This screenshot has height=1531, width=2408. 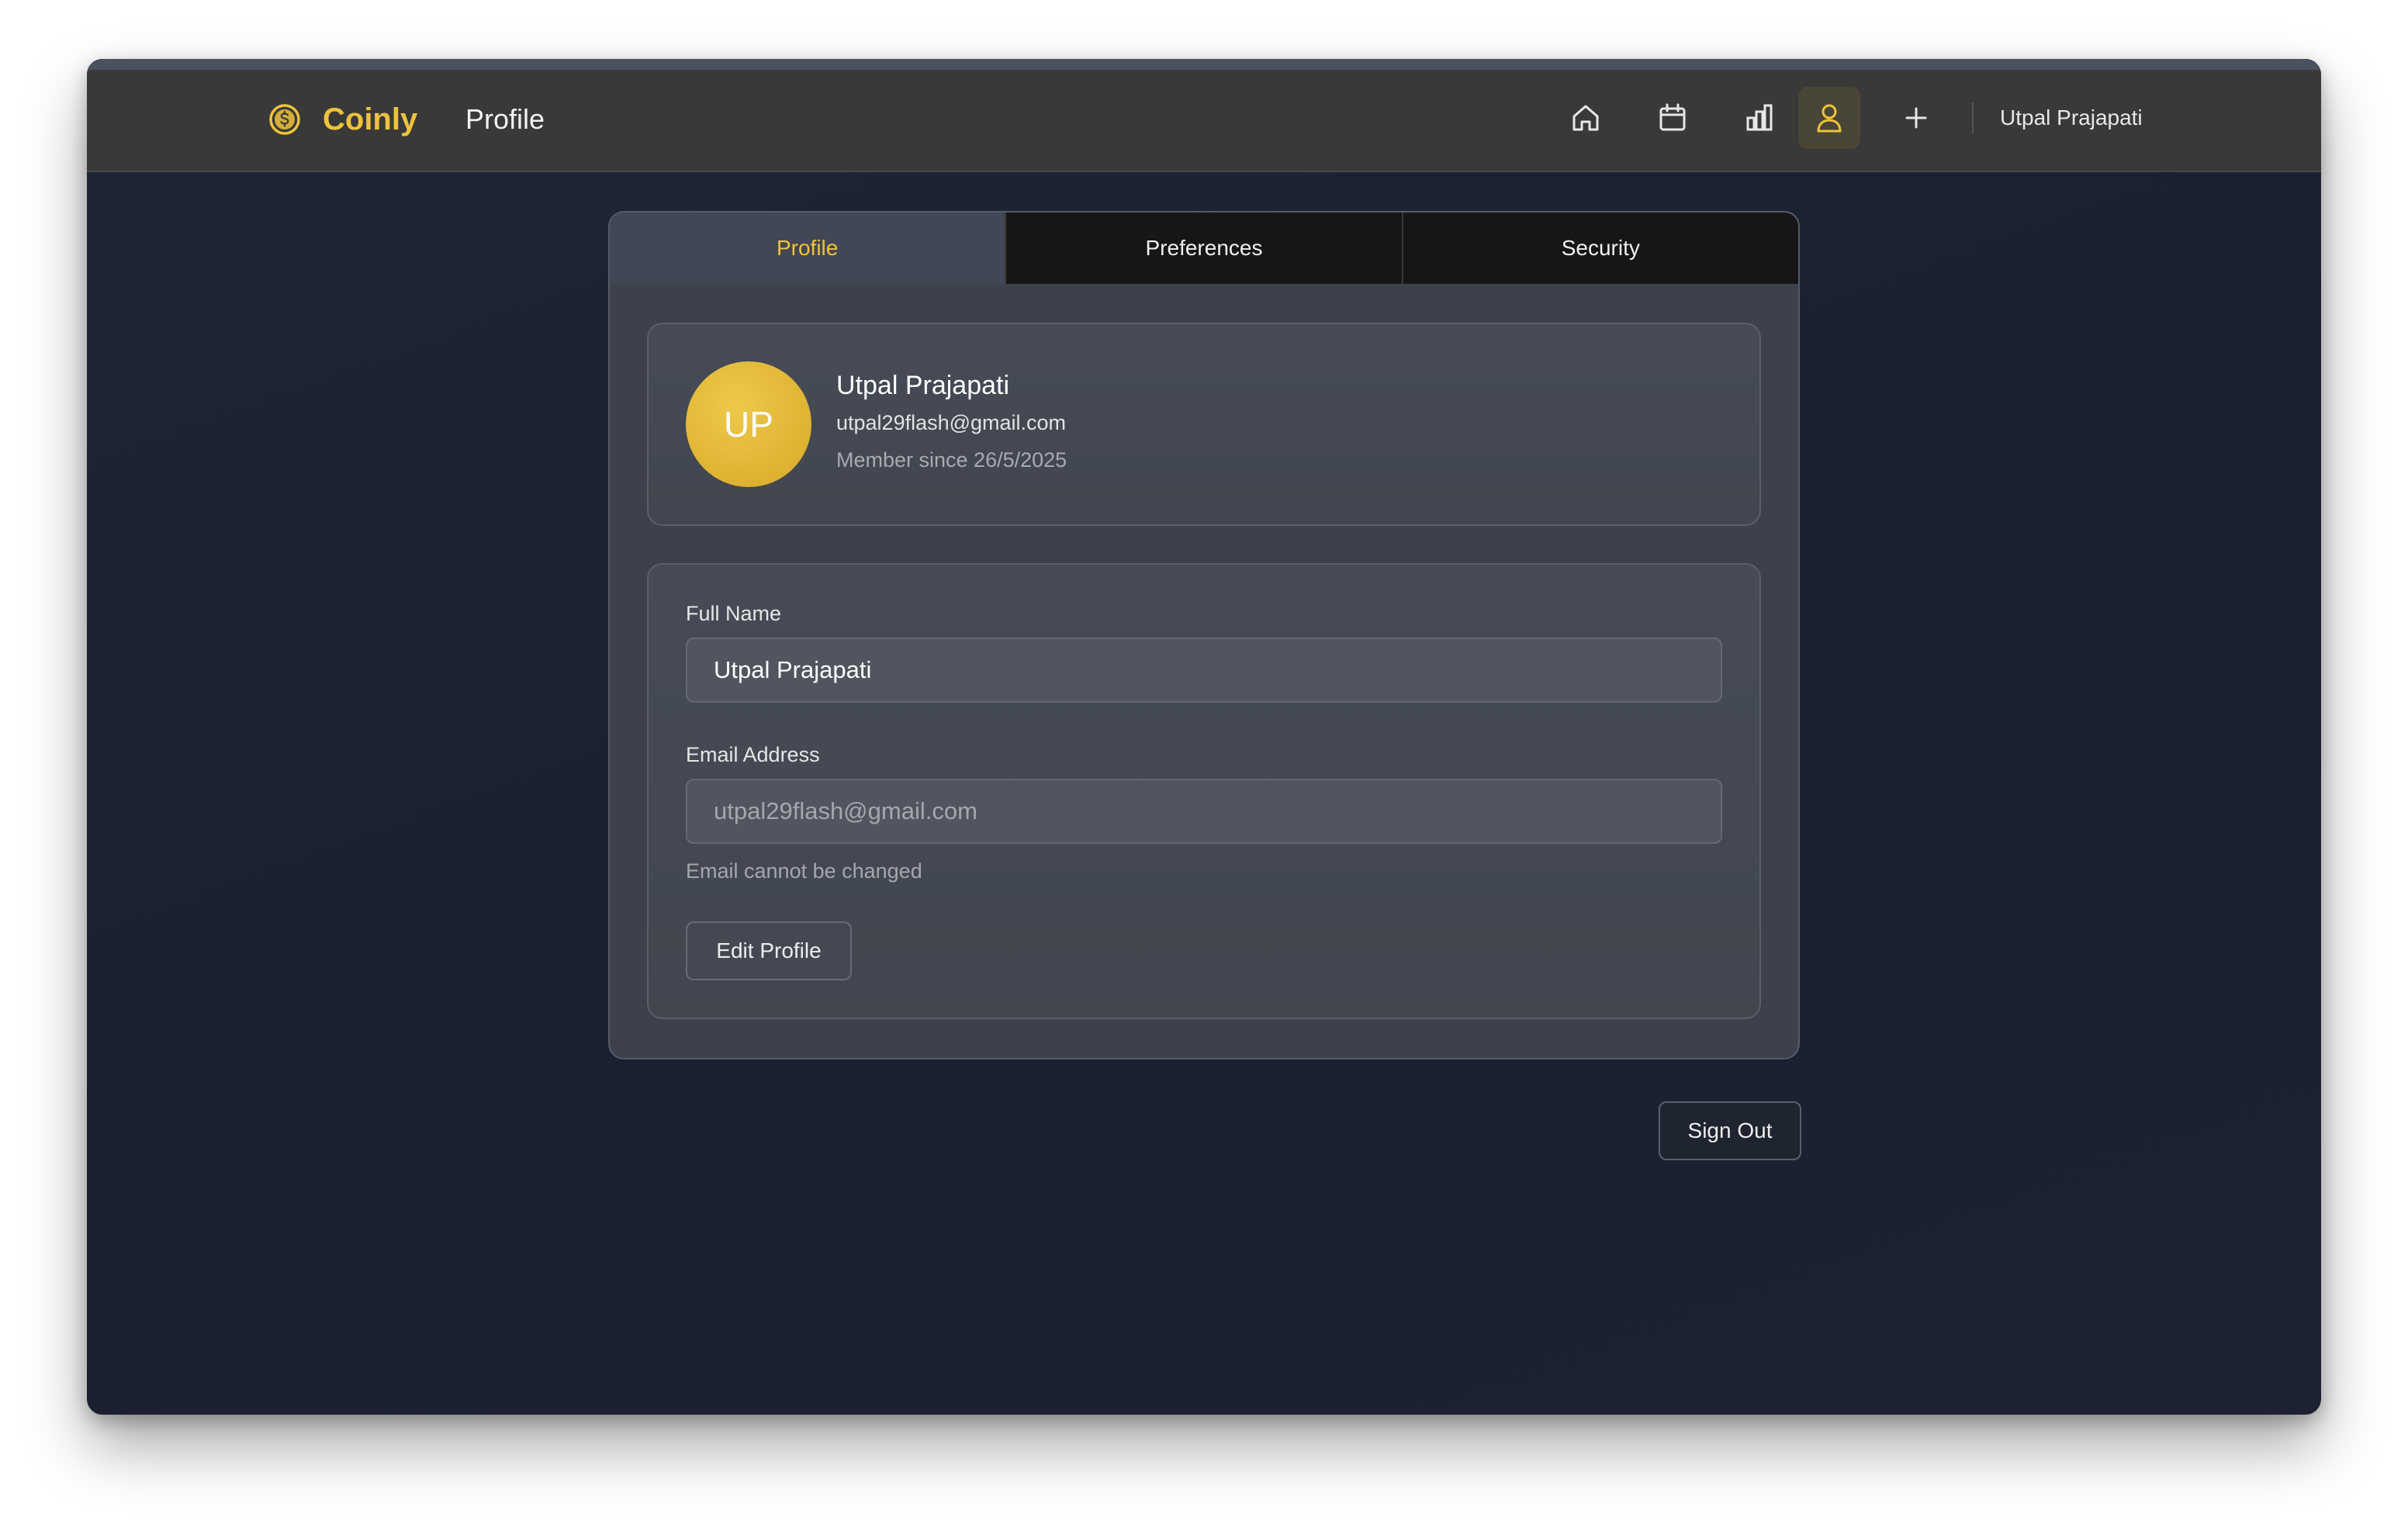 What do you see at coordinates (370, 119) in the screenshot?
I see `brand-name: Coinly` at bounding box center [370, 119].